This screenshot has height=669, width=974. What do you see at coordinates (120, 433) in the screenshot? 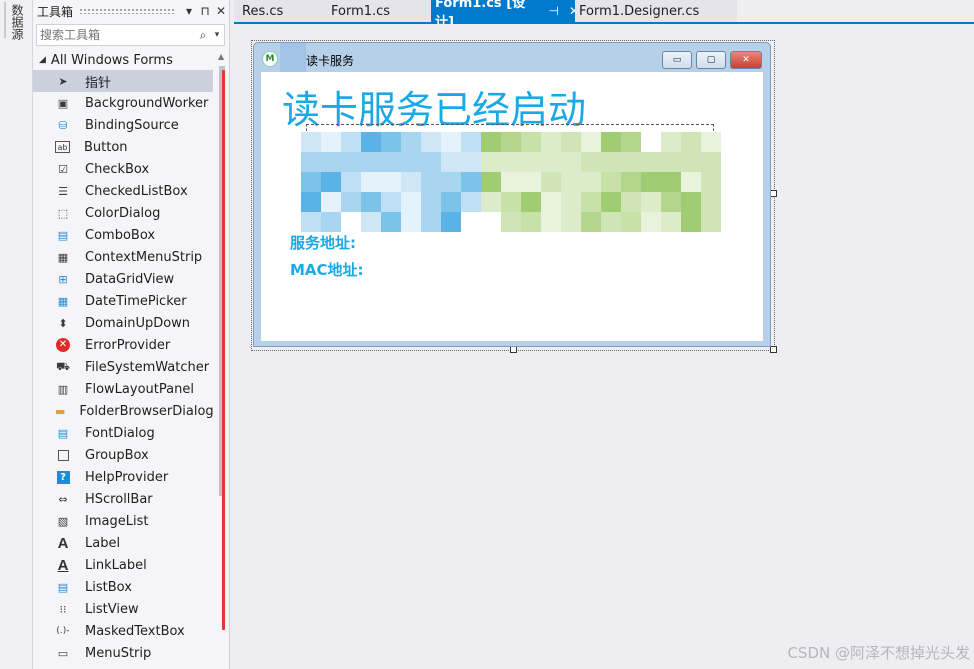
I see `toolbox-item-label: FontDialog` at bounding box center [120, 433].